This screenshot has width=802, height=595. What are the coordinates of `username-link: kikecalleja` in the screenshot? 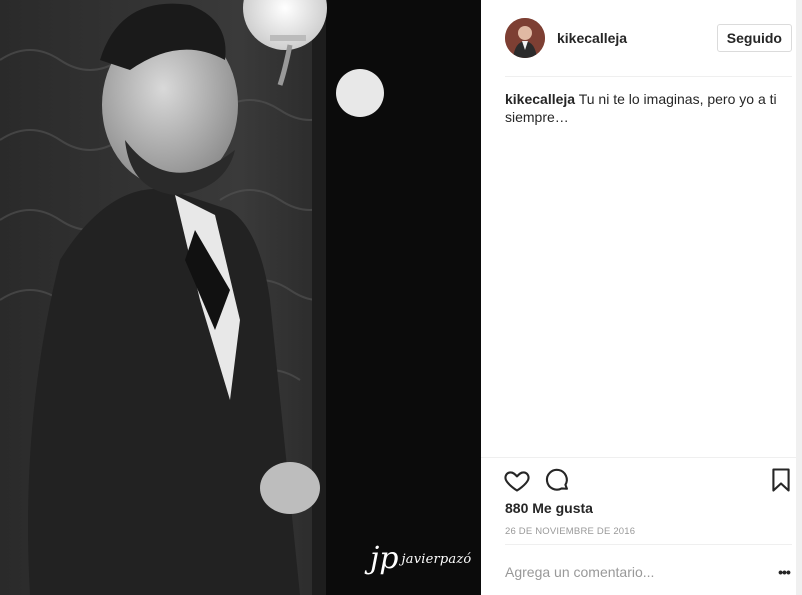 It's located at (637, 38).